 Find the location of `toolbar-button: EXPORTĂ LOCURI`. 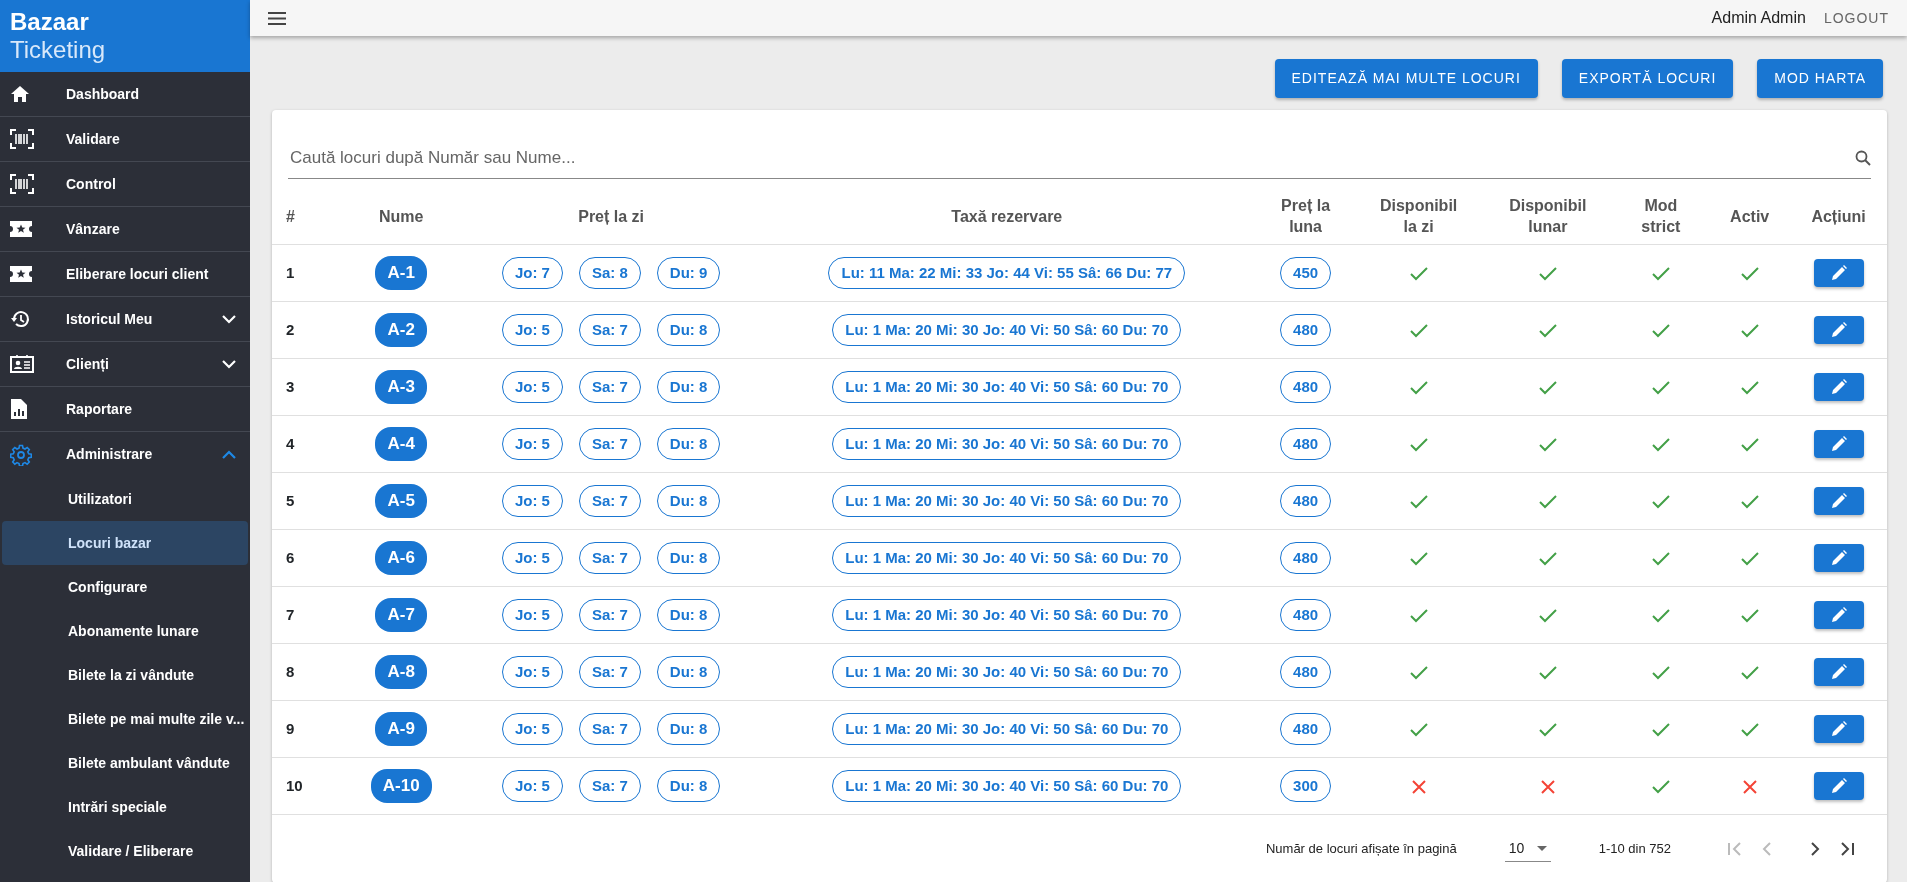

toolbar-button: EXPORTĂ LOCURI is located at coordinates (1647, 78).